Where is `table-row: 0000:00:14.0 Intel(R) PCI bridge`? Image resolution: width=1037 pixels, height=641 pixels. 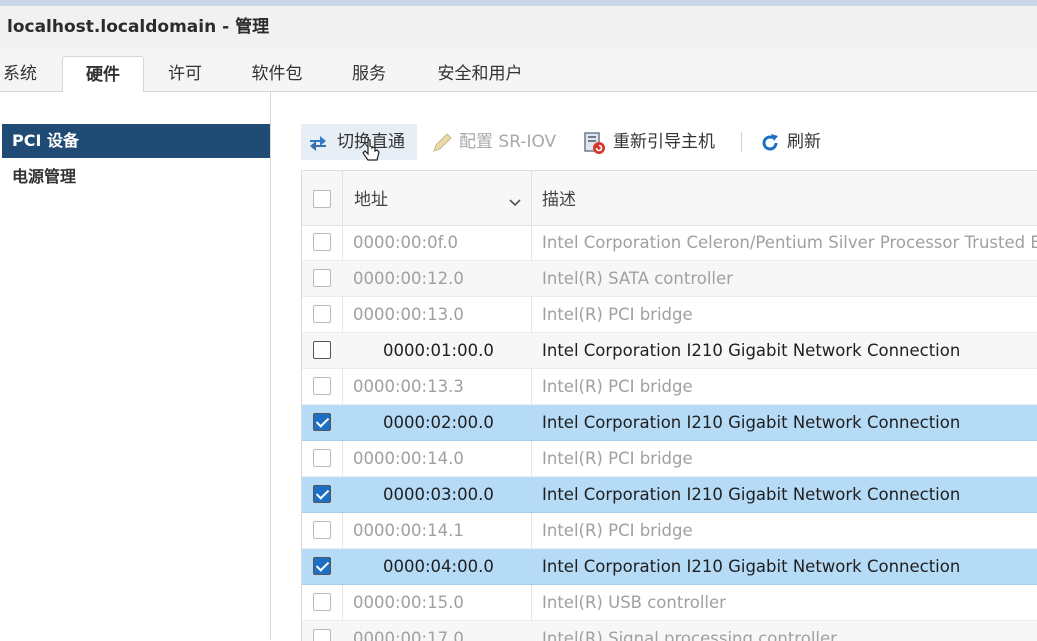 table-row: 0000:00:14.0 Intel(R) PCI bridge is located at coordinates (669, 459).